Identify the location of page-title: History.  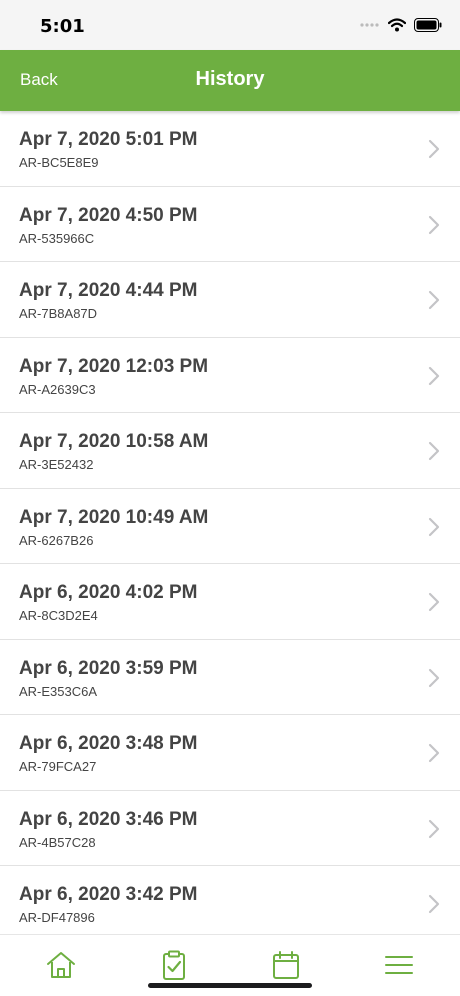
(230, 79).